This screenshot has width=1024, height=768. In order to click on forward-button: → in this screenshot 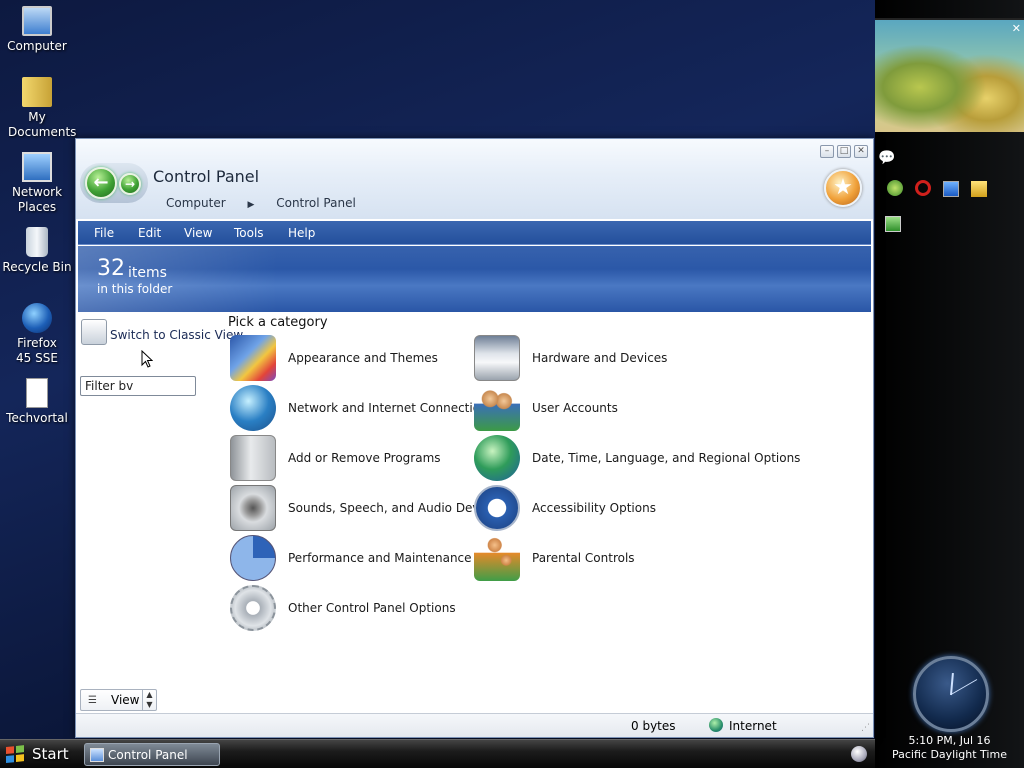, I will do `click(130, 184)`.